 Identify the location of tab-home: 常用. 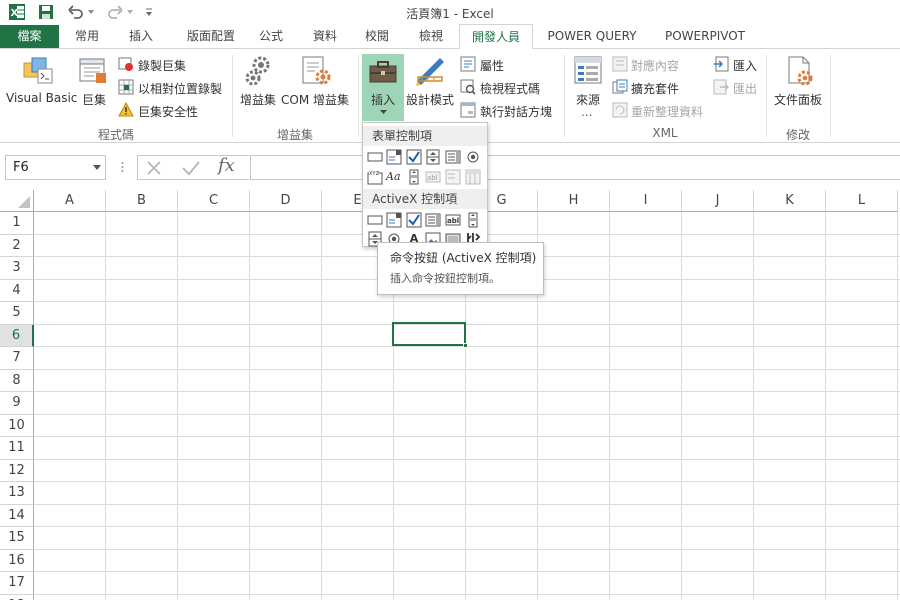
(87, 36).